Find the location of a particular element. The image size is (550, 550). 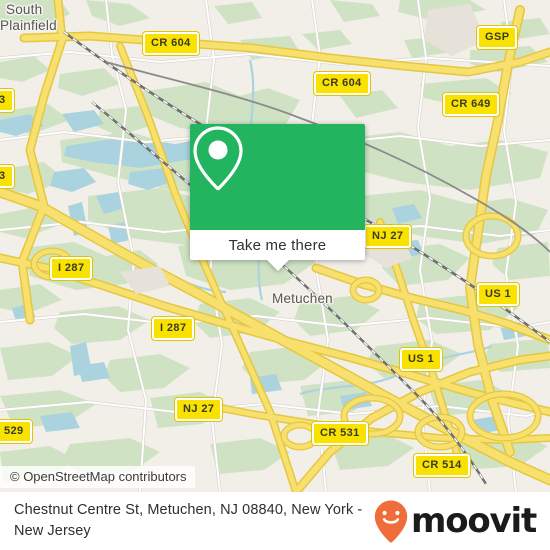

road-shield-us-1-south: US 1 is located at coordinates (421, 359).